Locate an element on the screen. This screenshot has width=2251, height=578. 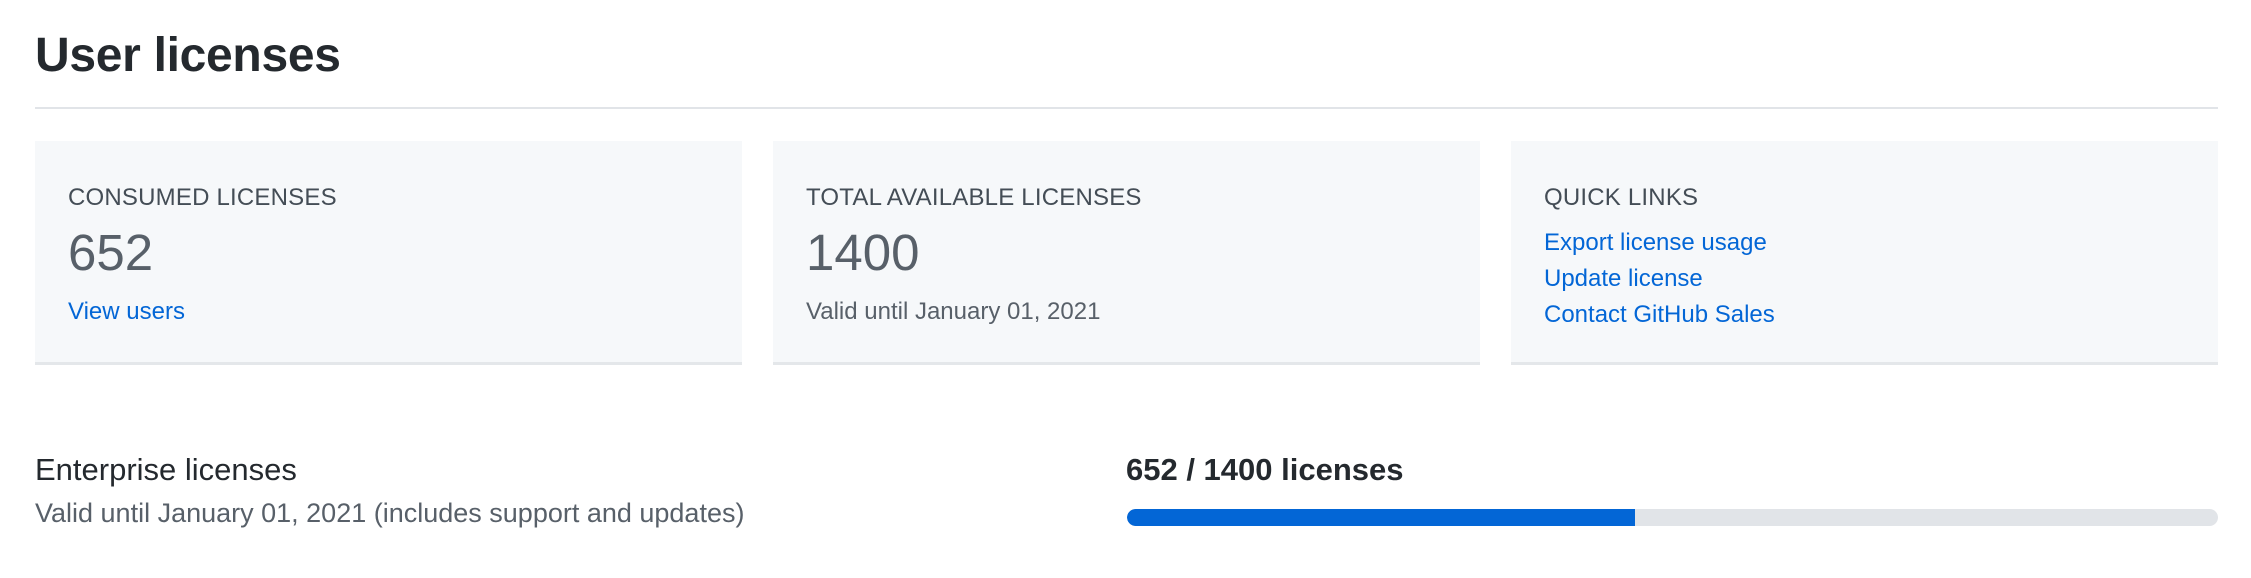
quick-link-item: Update license is located at coordinates (1659, 279).